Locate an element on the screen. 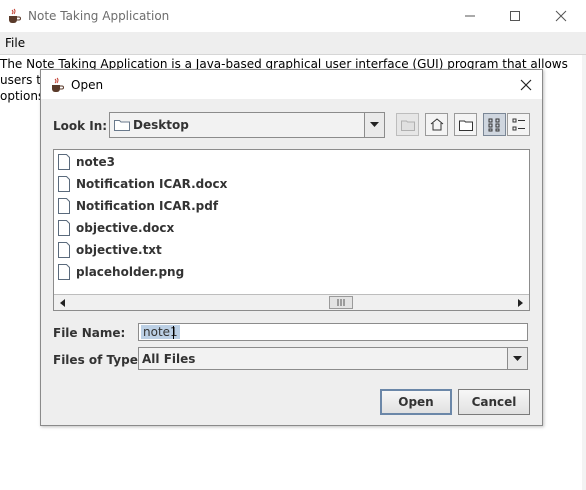  horizontal-scrollbar is located at coordinates (291, 302).